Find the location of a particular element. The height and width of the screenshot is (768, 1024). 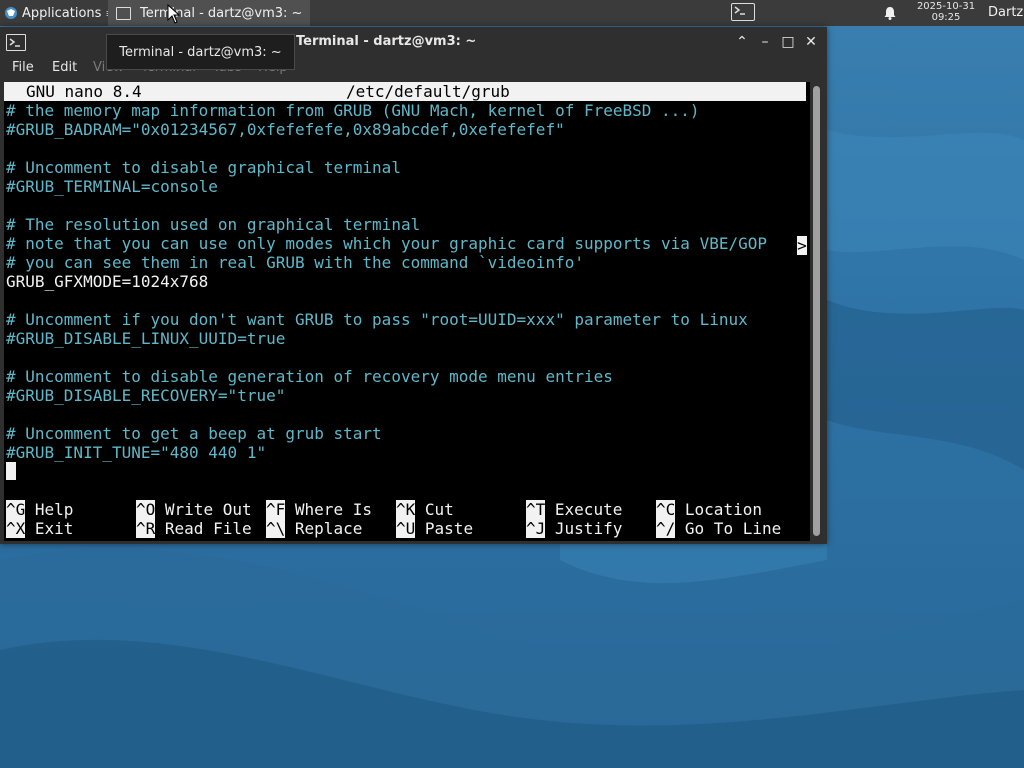

scrollbar-thumb is located at coordinates (816, 311).